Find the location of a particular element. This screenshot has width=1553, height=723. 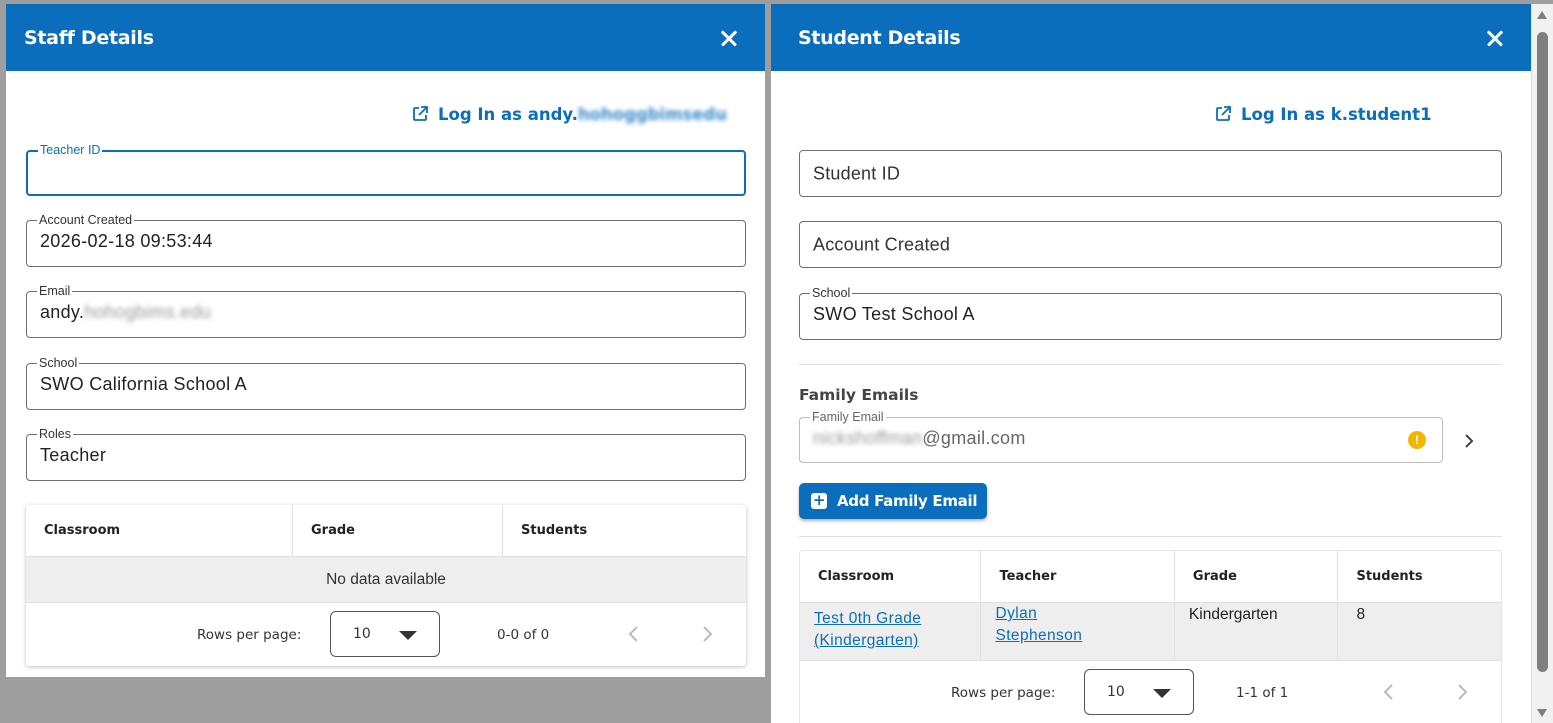

family-email-value: @gmail.com is located at coordinates (974, 438).